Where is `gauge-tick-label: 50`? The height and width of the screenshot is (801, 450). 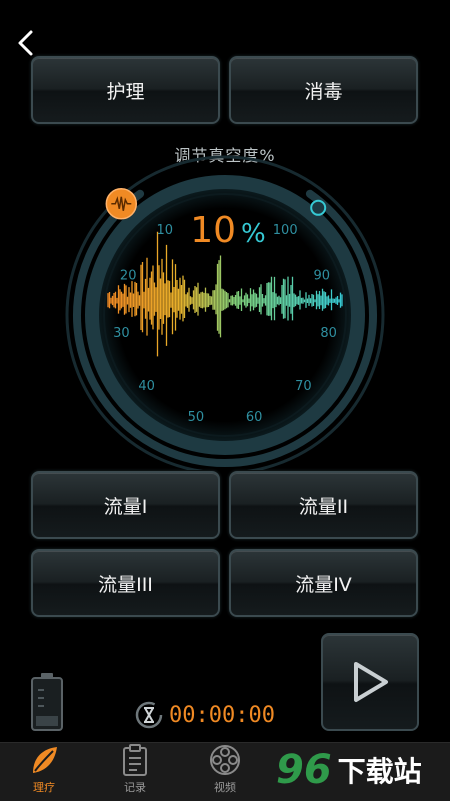
gauge-tick-label: 50 is located at coordinates (196, 417).